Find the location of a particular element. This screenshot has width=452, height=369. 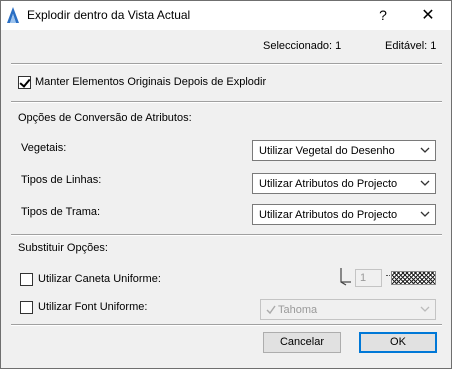

uniform-font-label: Utilizar Font Uniforme: is located at coordinates (92, 307).